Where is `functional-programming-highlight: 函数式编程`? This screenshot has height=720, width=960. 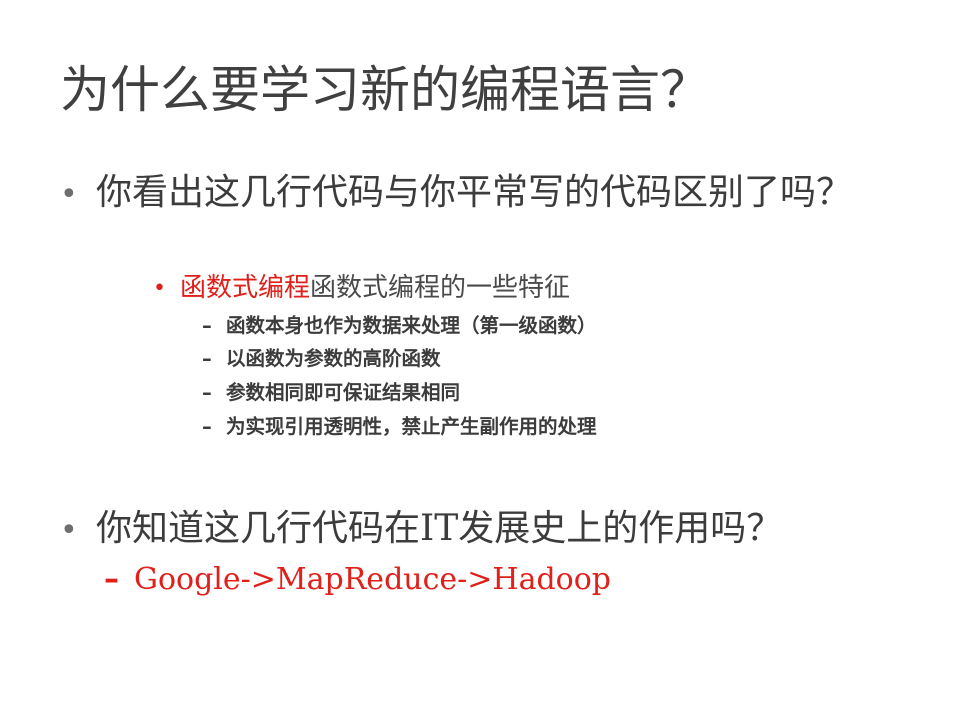 functional-programming-highlight: 函数式编程 is located at coordinates (245, 288).